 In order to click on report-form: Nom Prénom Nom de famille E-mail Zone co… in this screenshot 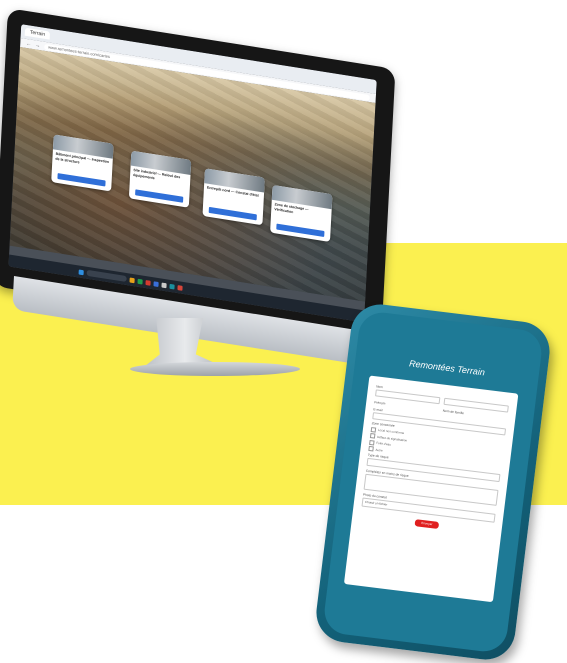, I will do `click(431, 489)`.